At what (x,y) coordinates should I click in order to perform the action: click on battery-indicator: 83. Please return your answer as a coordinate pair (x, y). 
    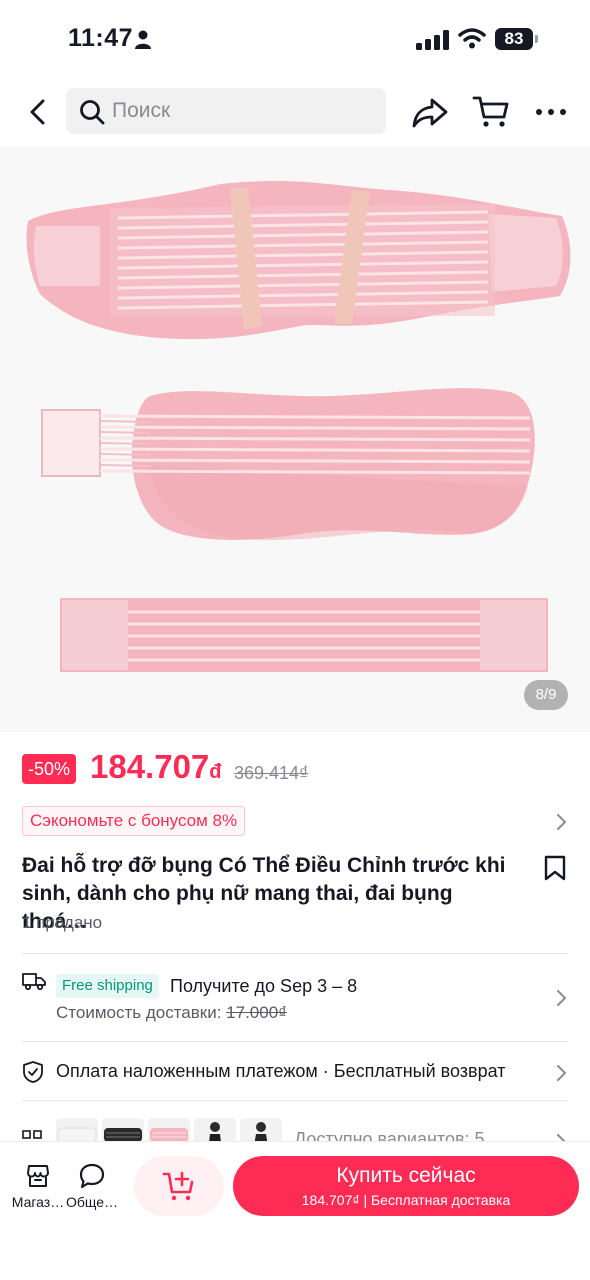
    Looking at the image, I should click on (517, 39).